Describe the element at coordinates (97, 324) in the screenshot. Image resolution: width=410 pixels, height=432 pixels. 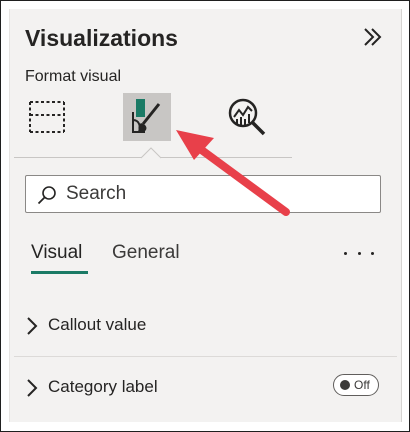
I see `section-label: Callout value` at that location.